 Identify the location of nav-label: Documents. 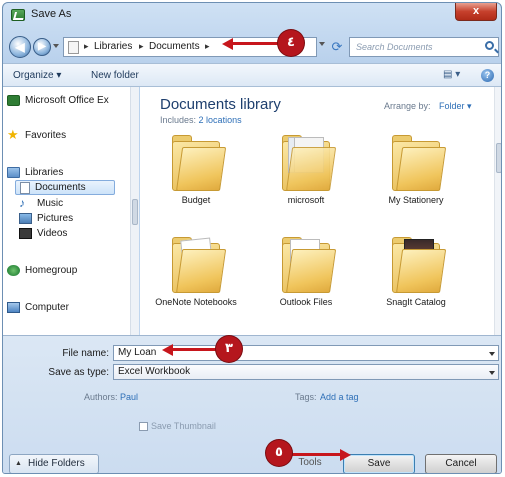
(60, 187).